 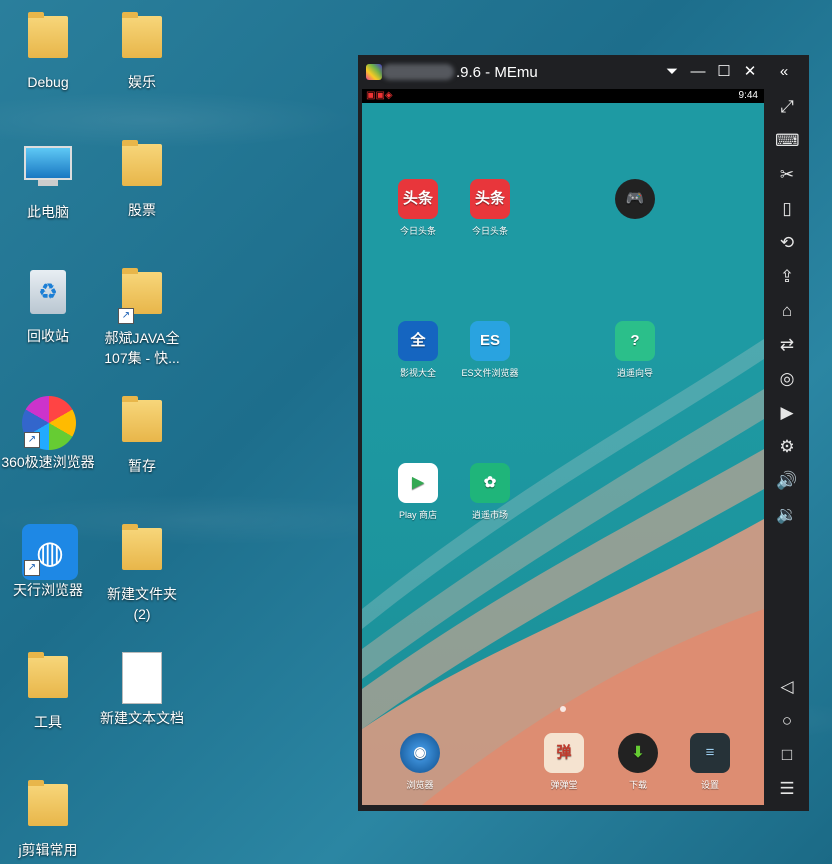 I want to click on desktop-icon-label: 新建文件夹 (2), so click(x=142, y=604).